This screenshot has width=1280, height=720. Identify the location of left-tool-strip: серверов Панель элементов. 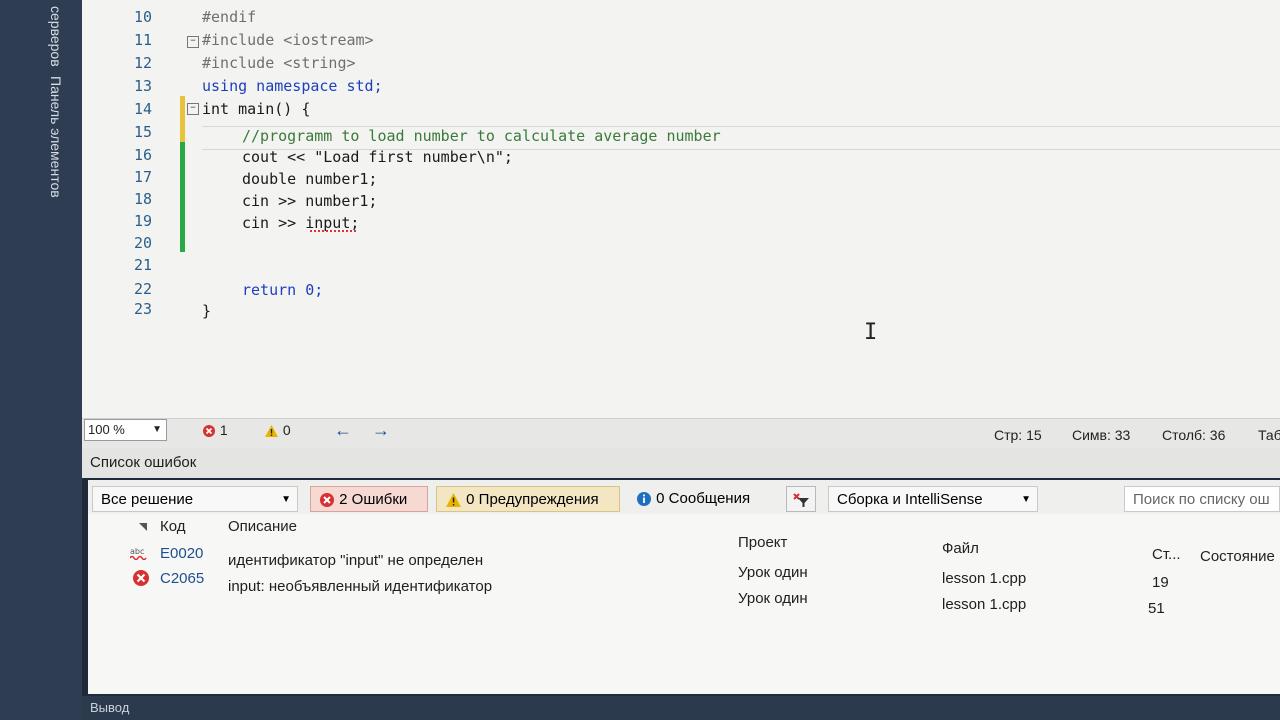
(41, 360).